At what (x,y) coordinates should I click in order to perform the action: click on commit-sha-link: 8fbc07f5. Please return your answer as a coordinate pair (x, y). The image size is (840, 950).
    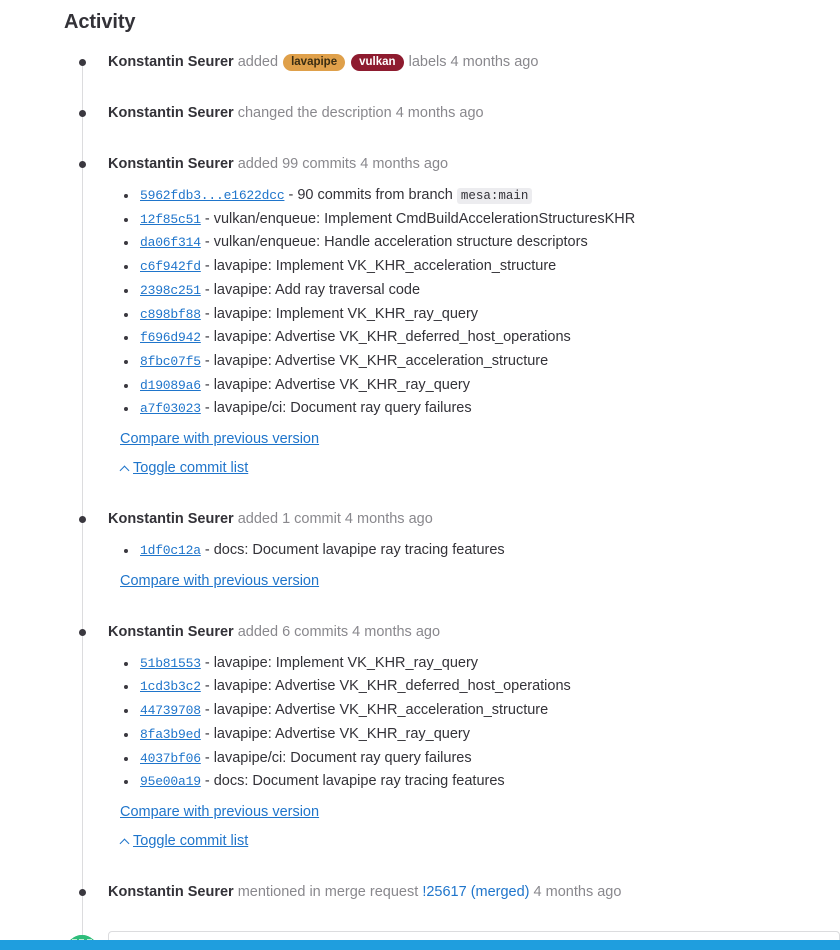
    Looking at the image, I should click on (170, 361).